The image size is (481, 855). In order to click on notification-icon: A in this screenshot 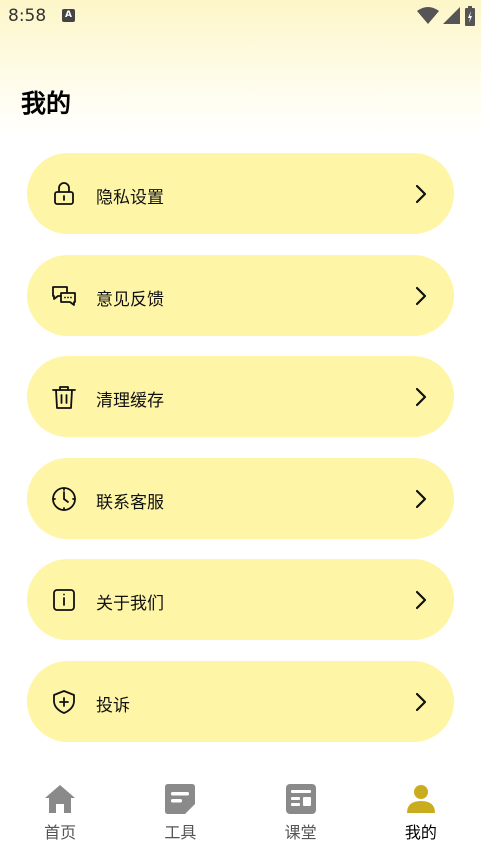, I will do `click(68, 15)`.